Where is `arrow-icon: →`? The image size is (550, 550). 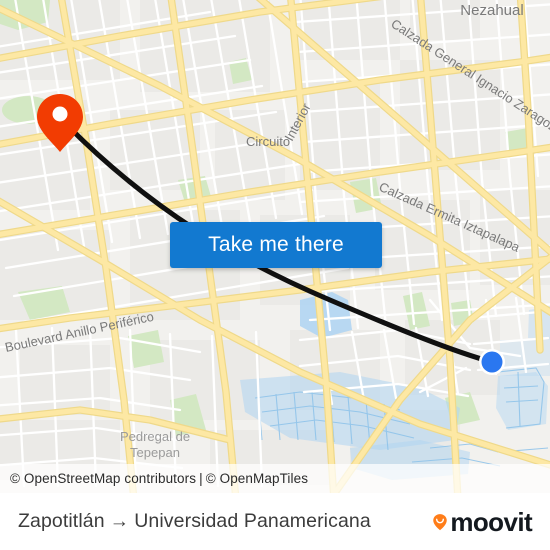 arrow-icon: → is located at coordinates (119, 521).